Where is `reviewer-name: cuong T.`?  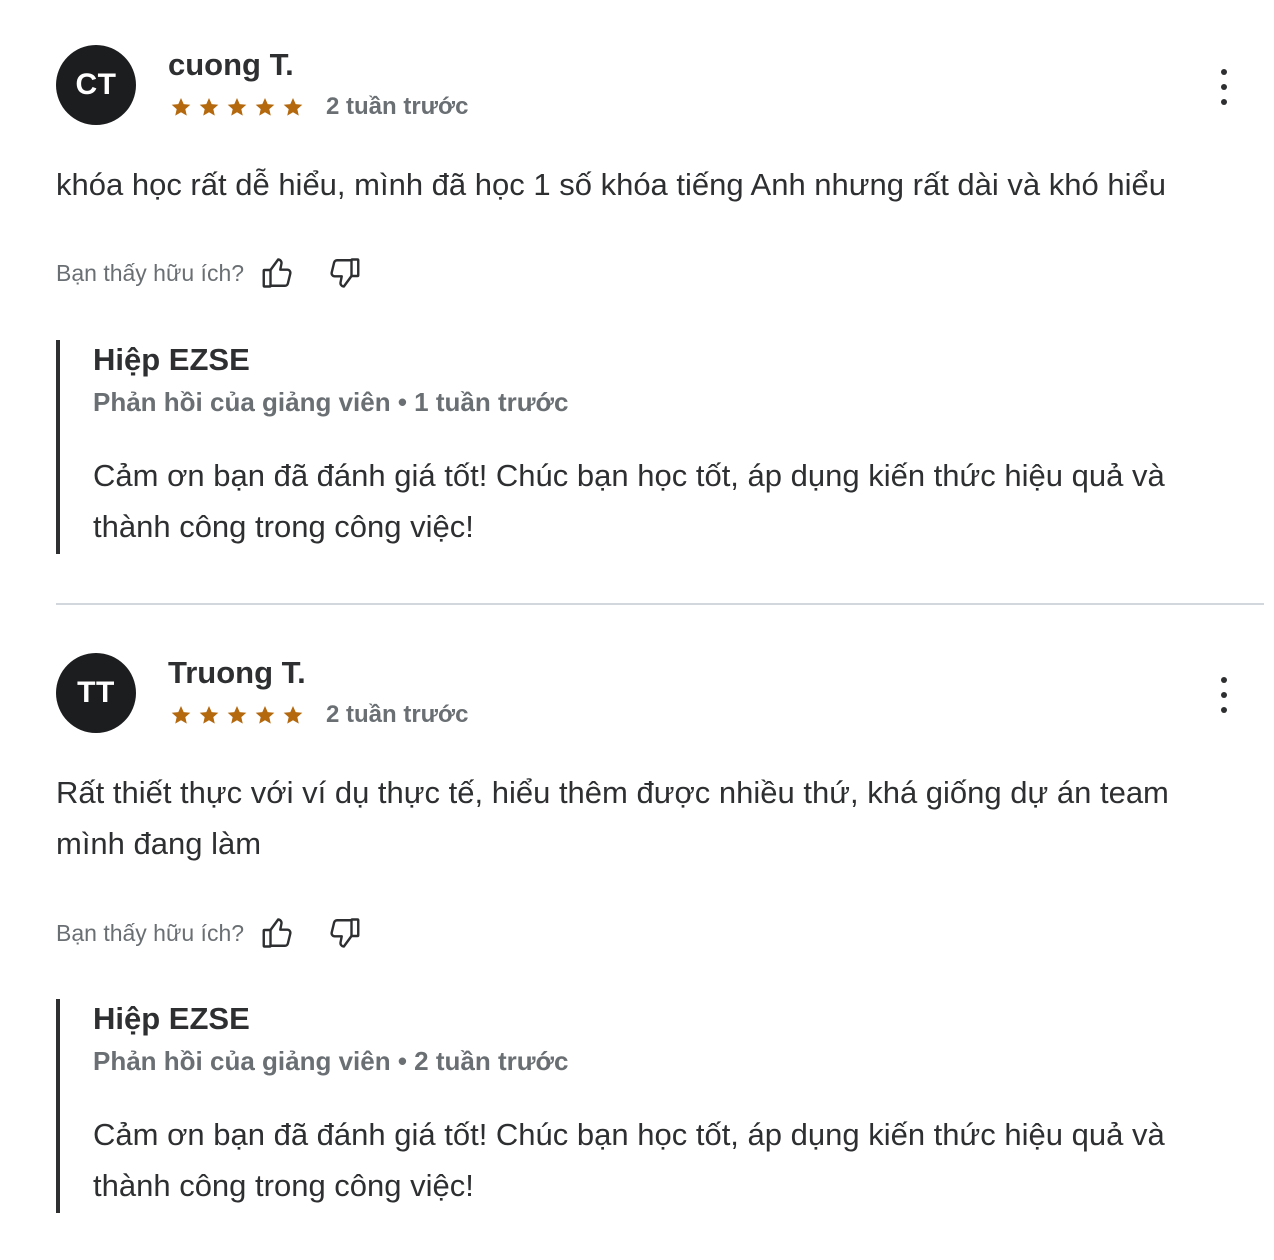 reviewer-name: cuong T. is located at coordinates (231, 64).